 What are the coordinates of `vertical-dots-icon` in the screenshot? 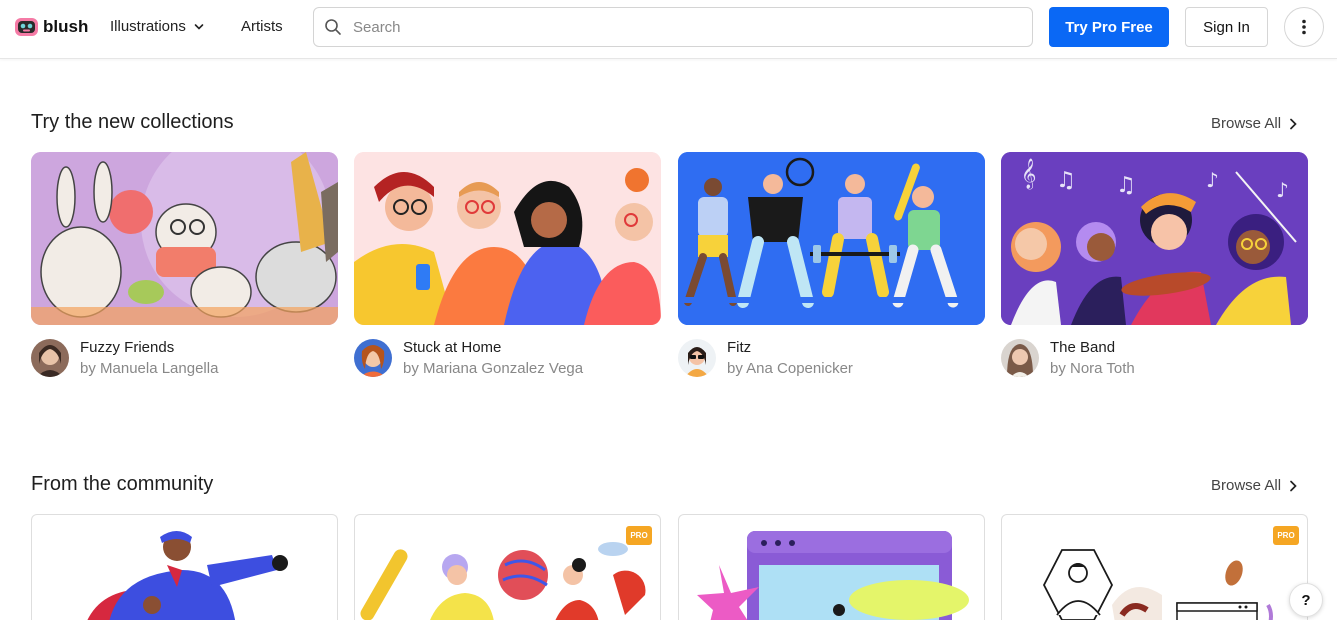 It's located at (1304, 27).